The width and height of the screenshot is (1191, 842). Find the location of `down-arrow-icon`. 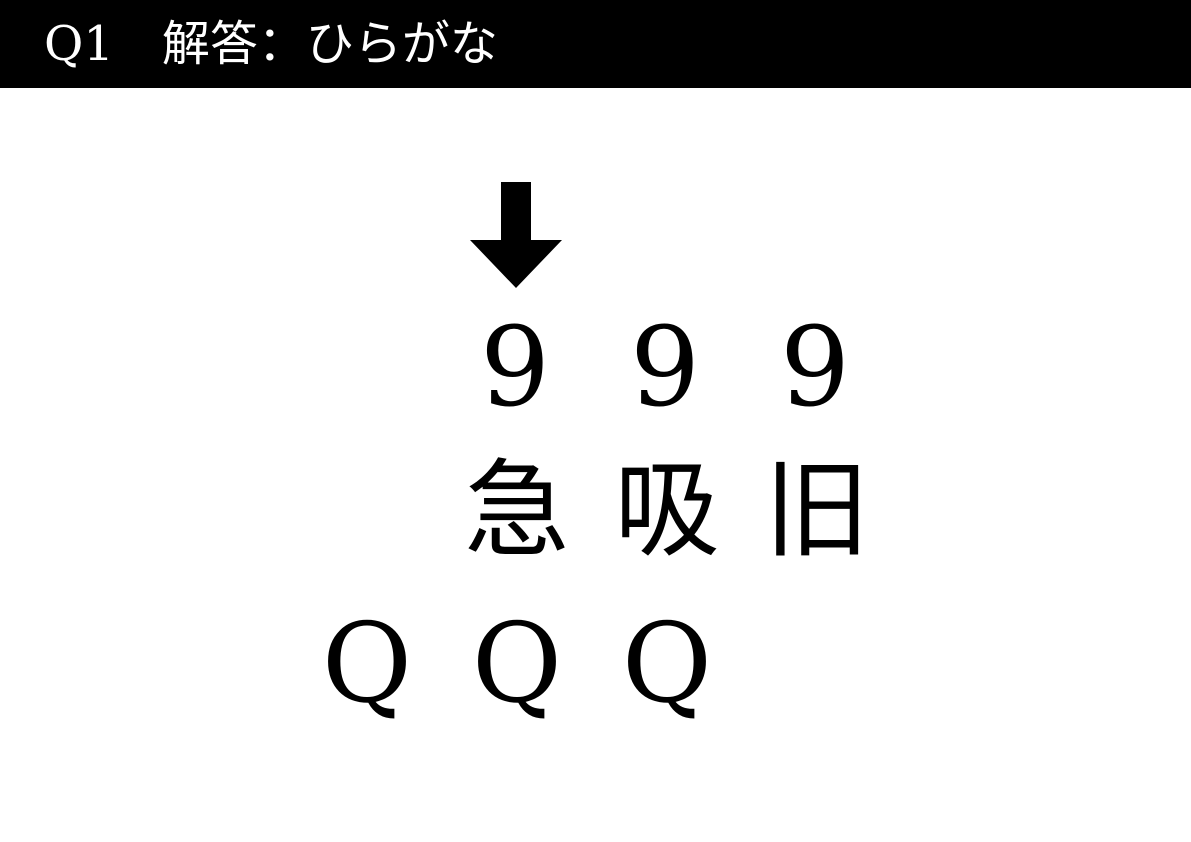

down-arrow-icon is located at coordinates (516, 235).